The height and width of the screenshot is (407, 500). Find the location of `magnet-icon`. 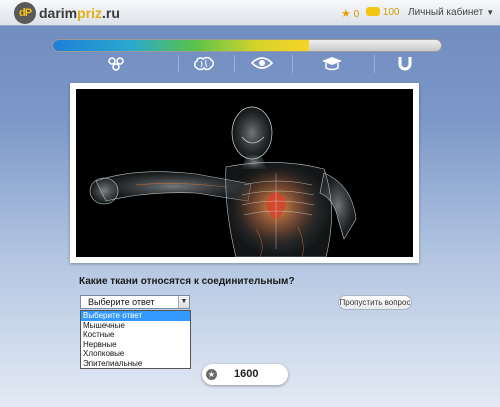

magnet-icon is located at coordinates (405, 65).